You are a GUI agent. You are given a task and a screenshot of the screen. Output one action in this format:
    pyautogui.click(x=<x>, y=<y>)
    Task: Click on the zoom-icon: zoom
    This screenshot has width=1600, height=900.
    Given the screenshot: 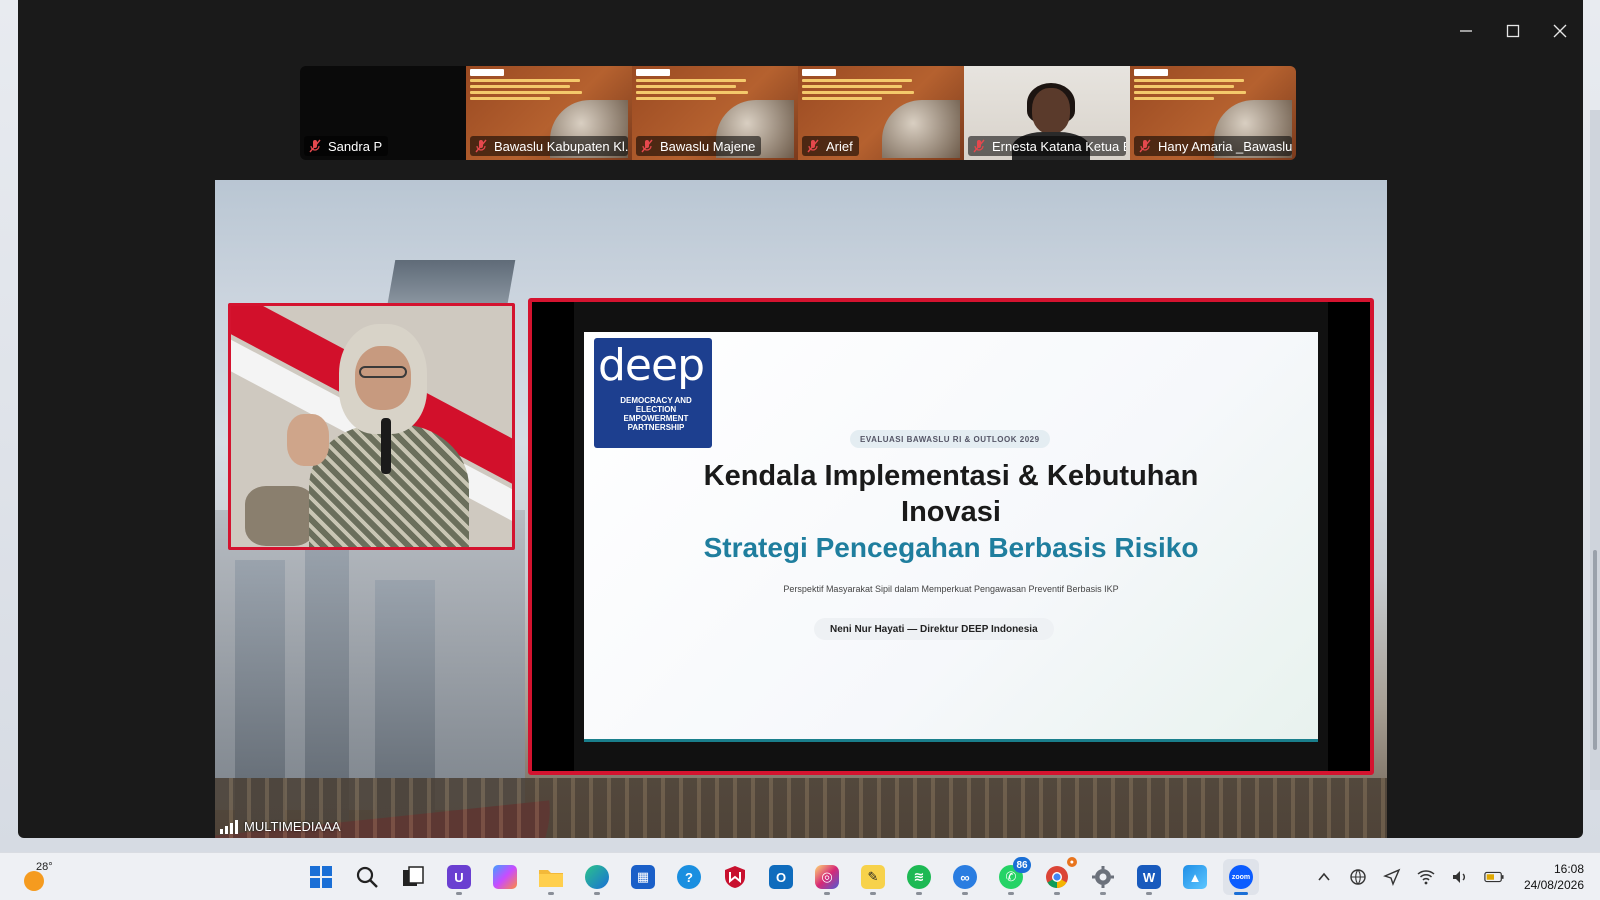 What is the action you would take?
    pyautogui.click(x=1241, y=877)
    